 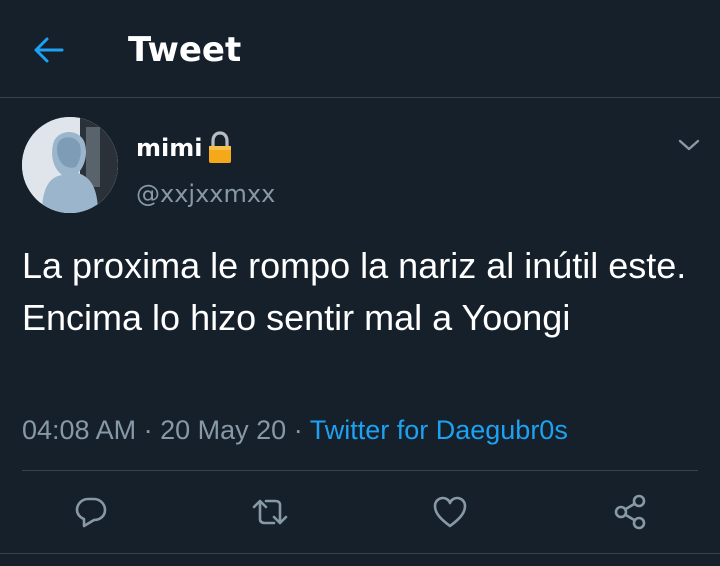 I want to click on tweet-source-link: Twitter for Daegubr0s, so click(x=439, y=430).